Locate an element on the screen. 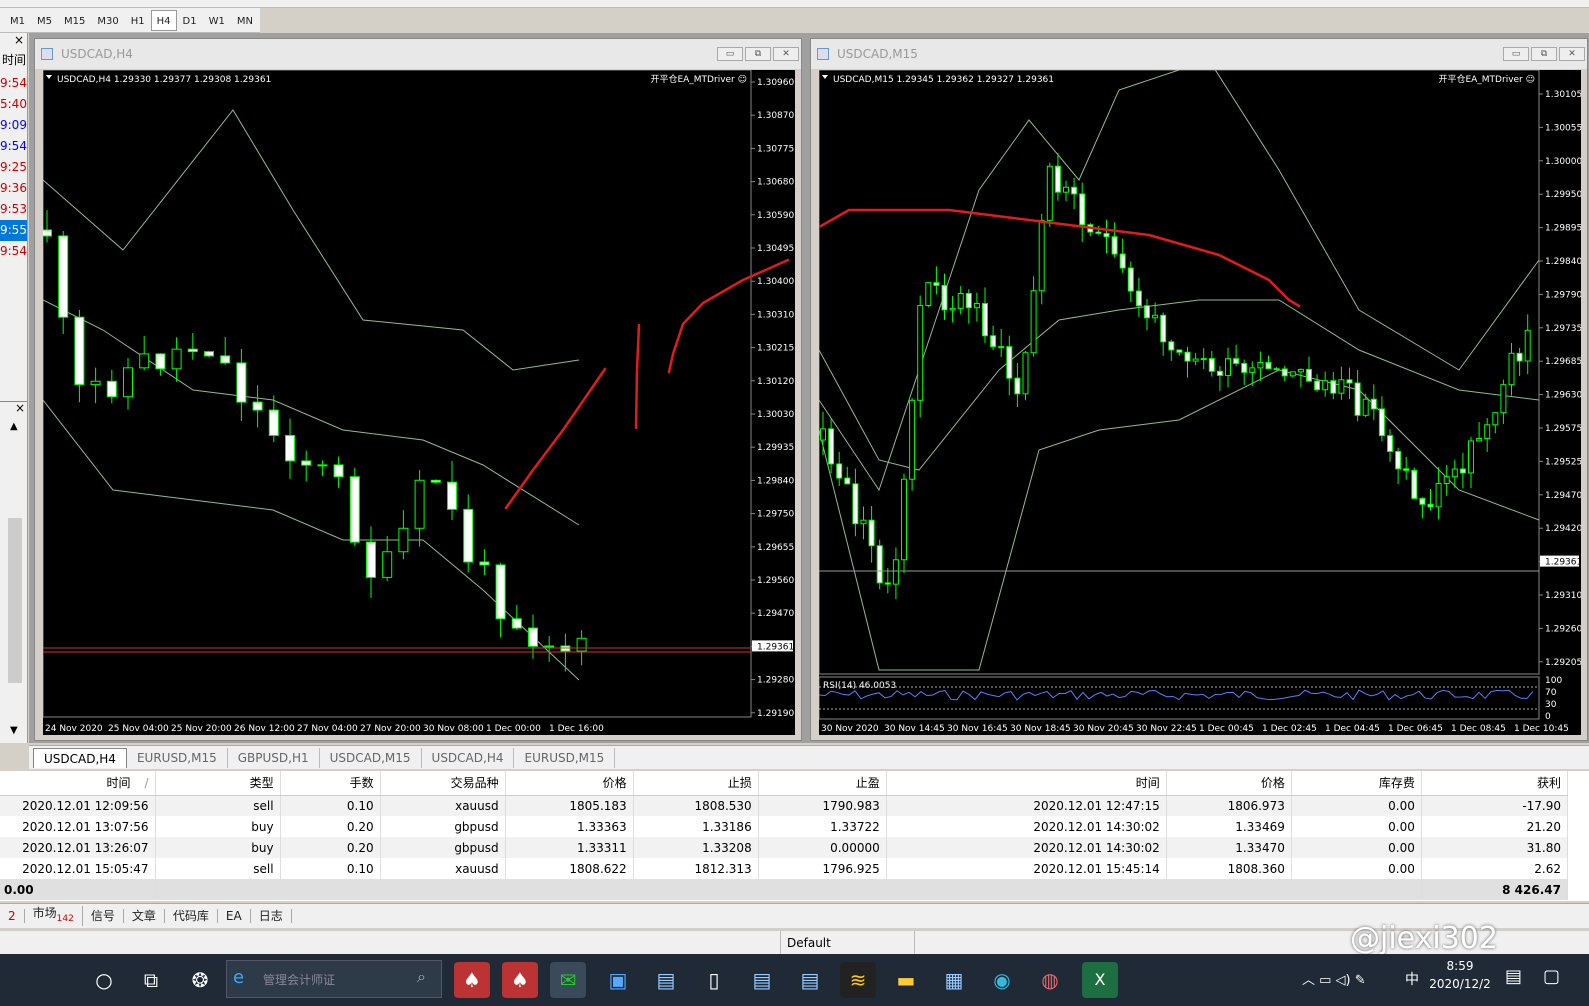  tf-m5: M5 is located at coordinates (44, 20).